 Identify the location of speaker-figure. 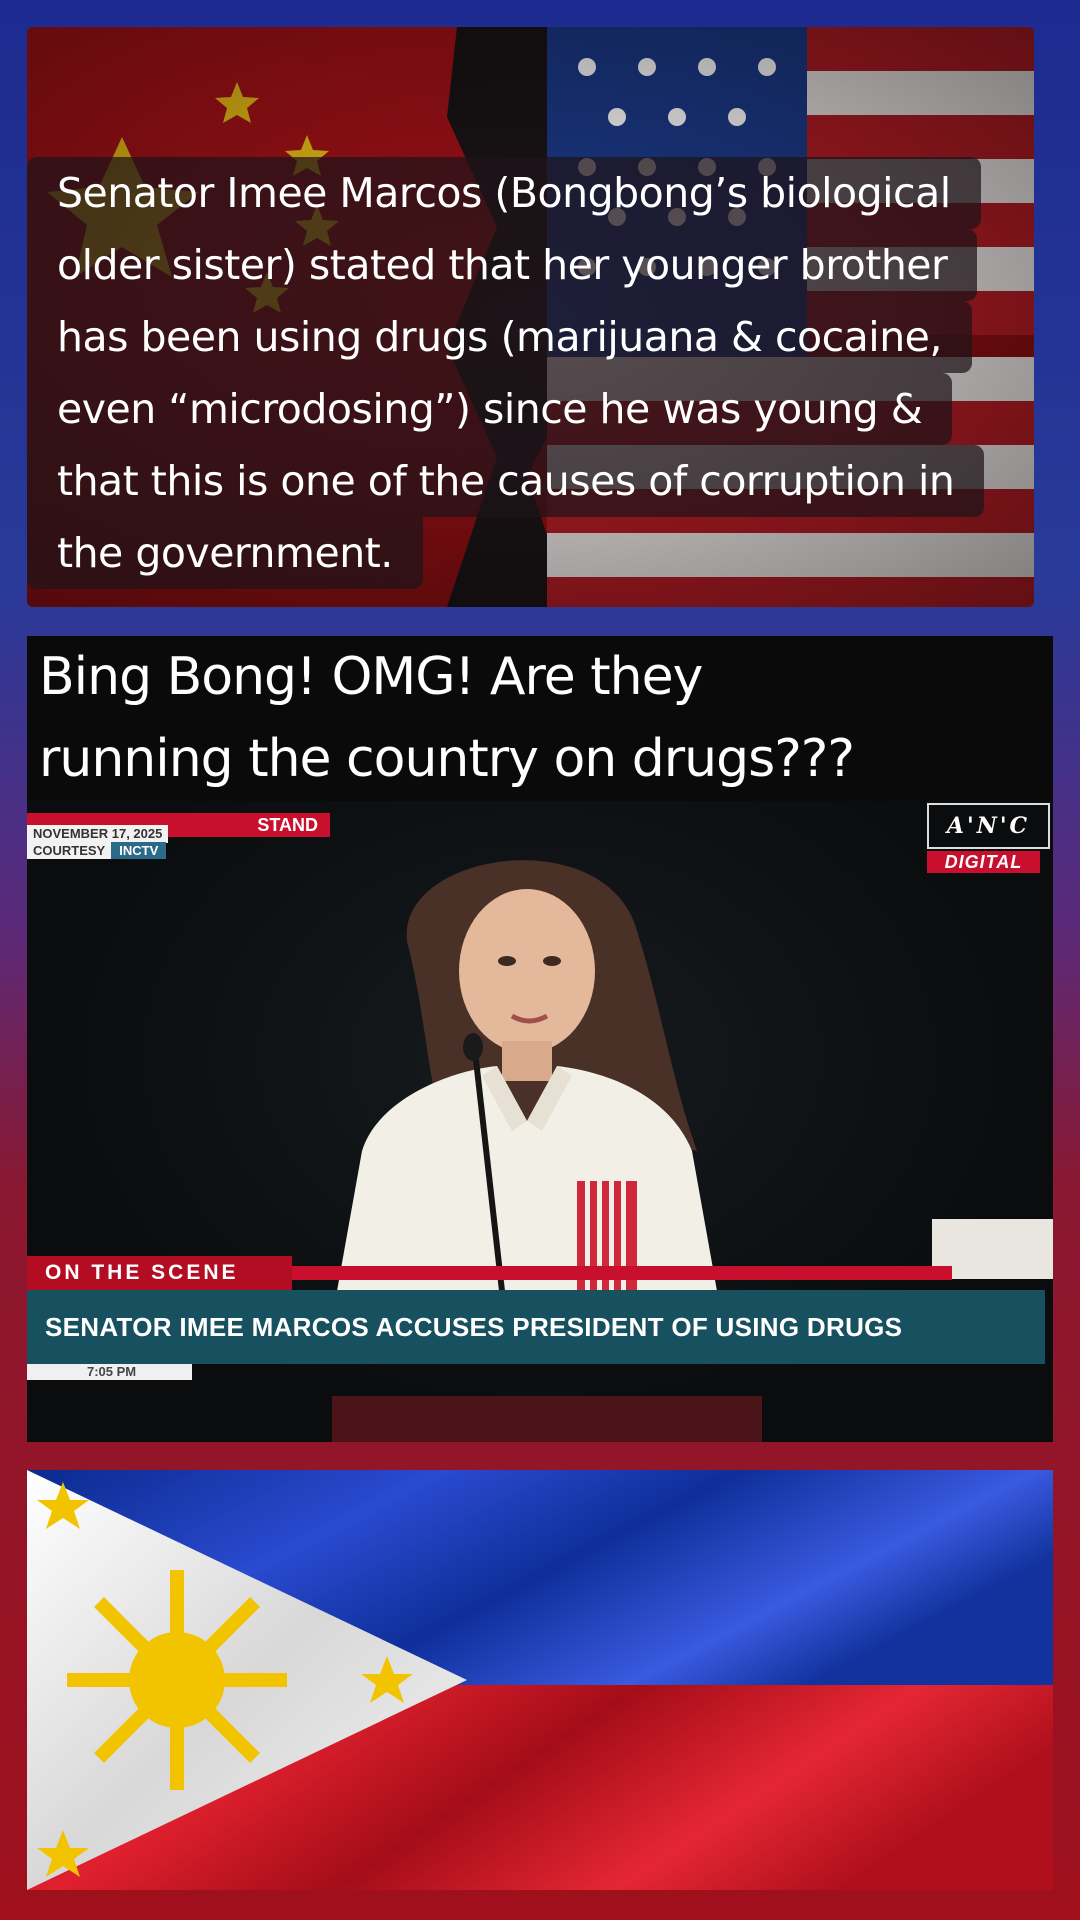
(527, 1075).